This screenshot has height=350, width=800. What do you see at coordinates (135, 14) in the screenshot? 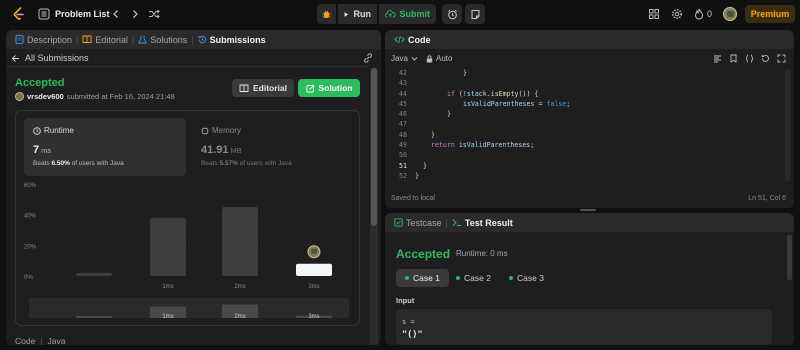
I see `chevron-right-icon` at bounding box center [135, 14].